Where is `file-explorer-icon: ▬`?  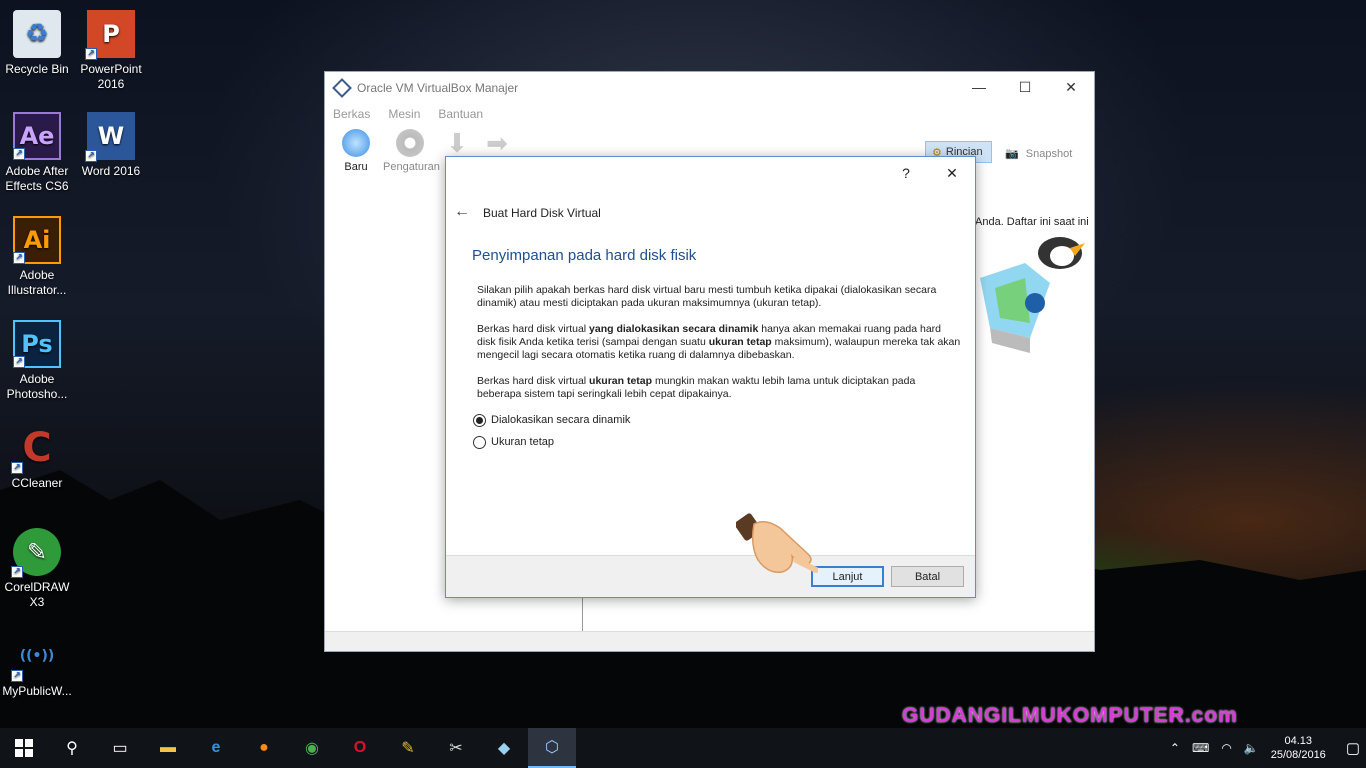
file-explorer-icon: ▬ is located at coordinates (168, 748).